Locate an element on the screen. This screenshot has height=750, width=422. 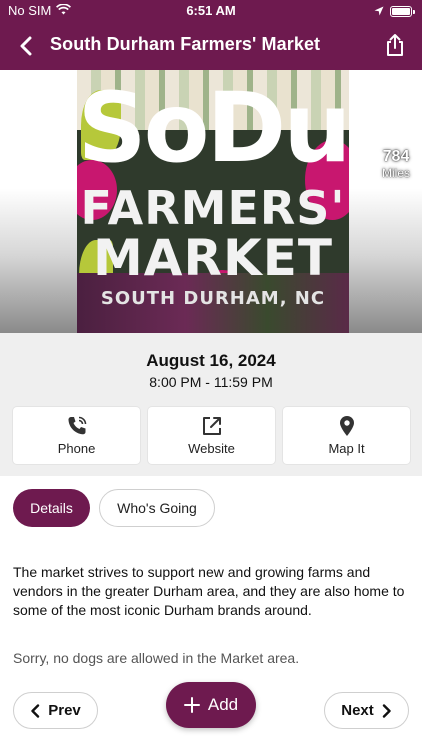
share-button is located at coordinates (395, 45).